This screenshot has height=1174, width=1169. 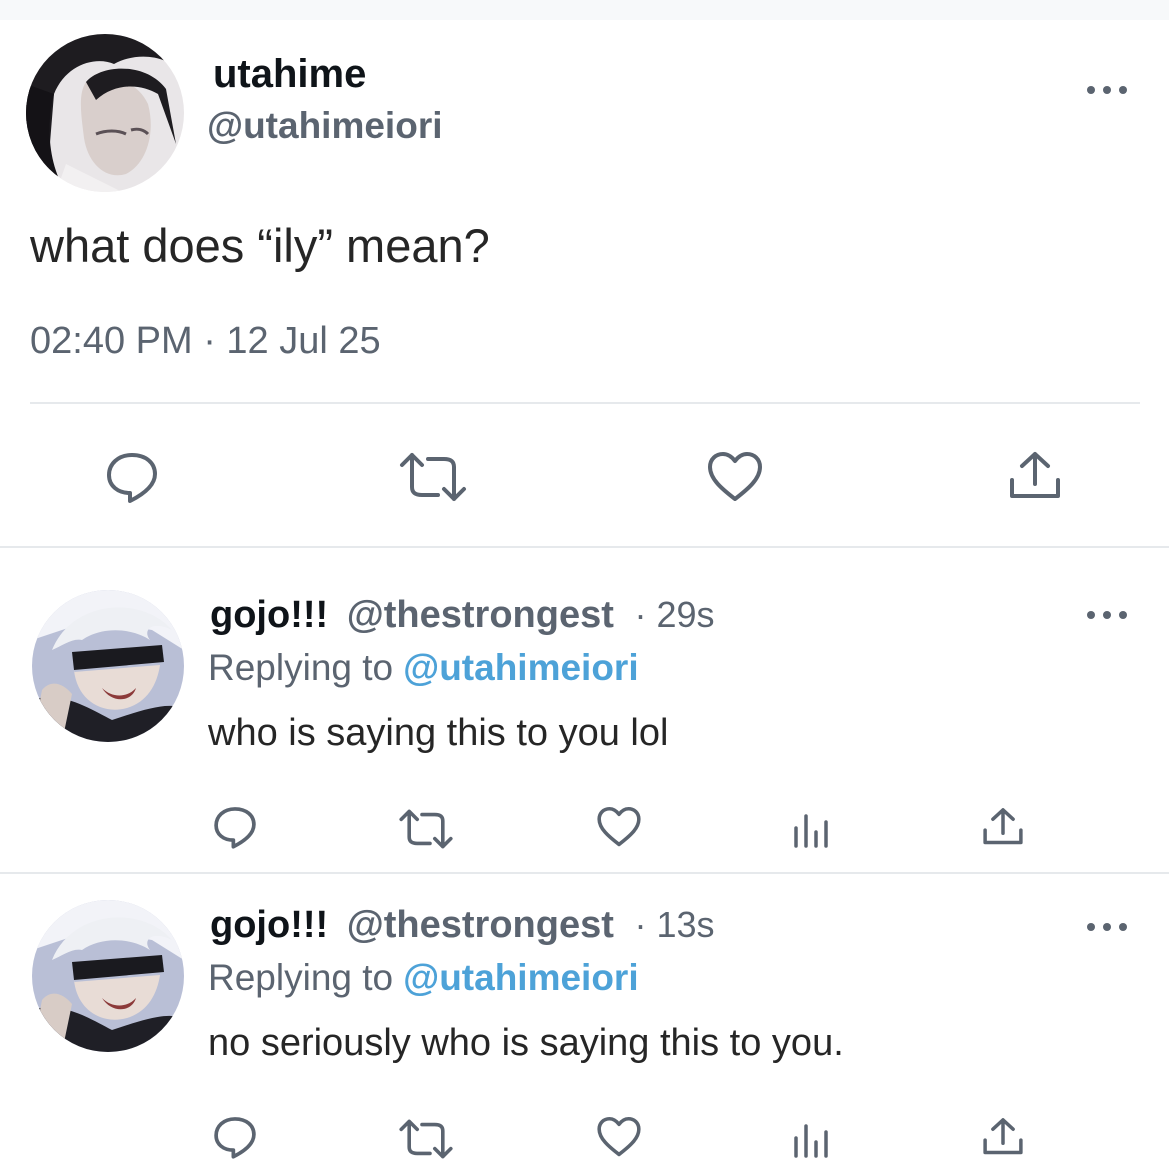 I want to click on timestamp: · 13s, so click(x=674, y=924).